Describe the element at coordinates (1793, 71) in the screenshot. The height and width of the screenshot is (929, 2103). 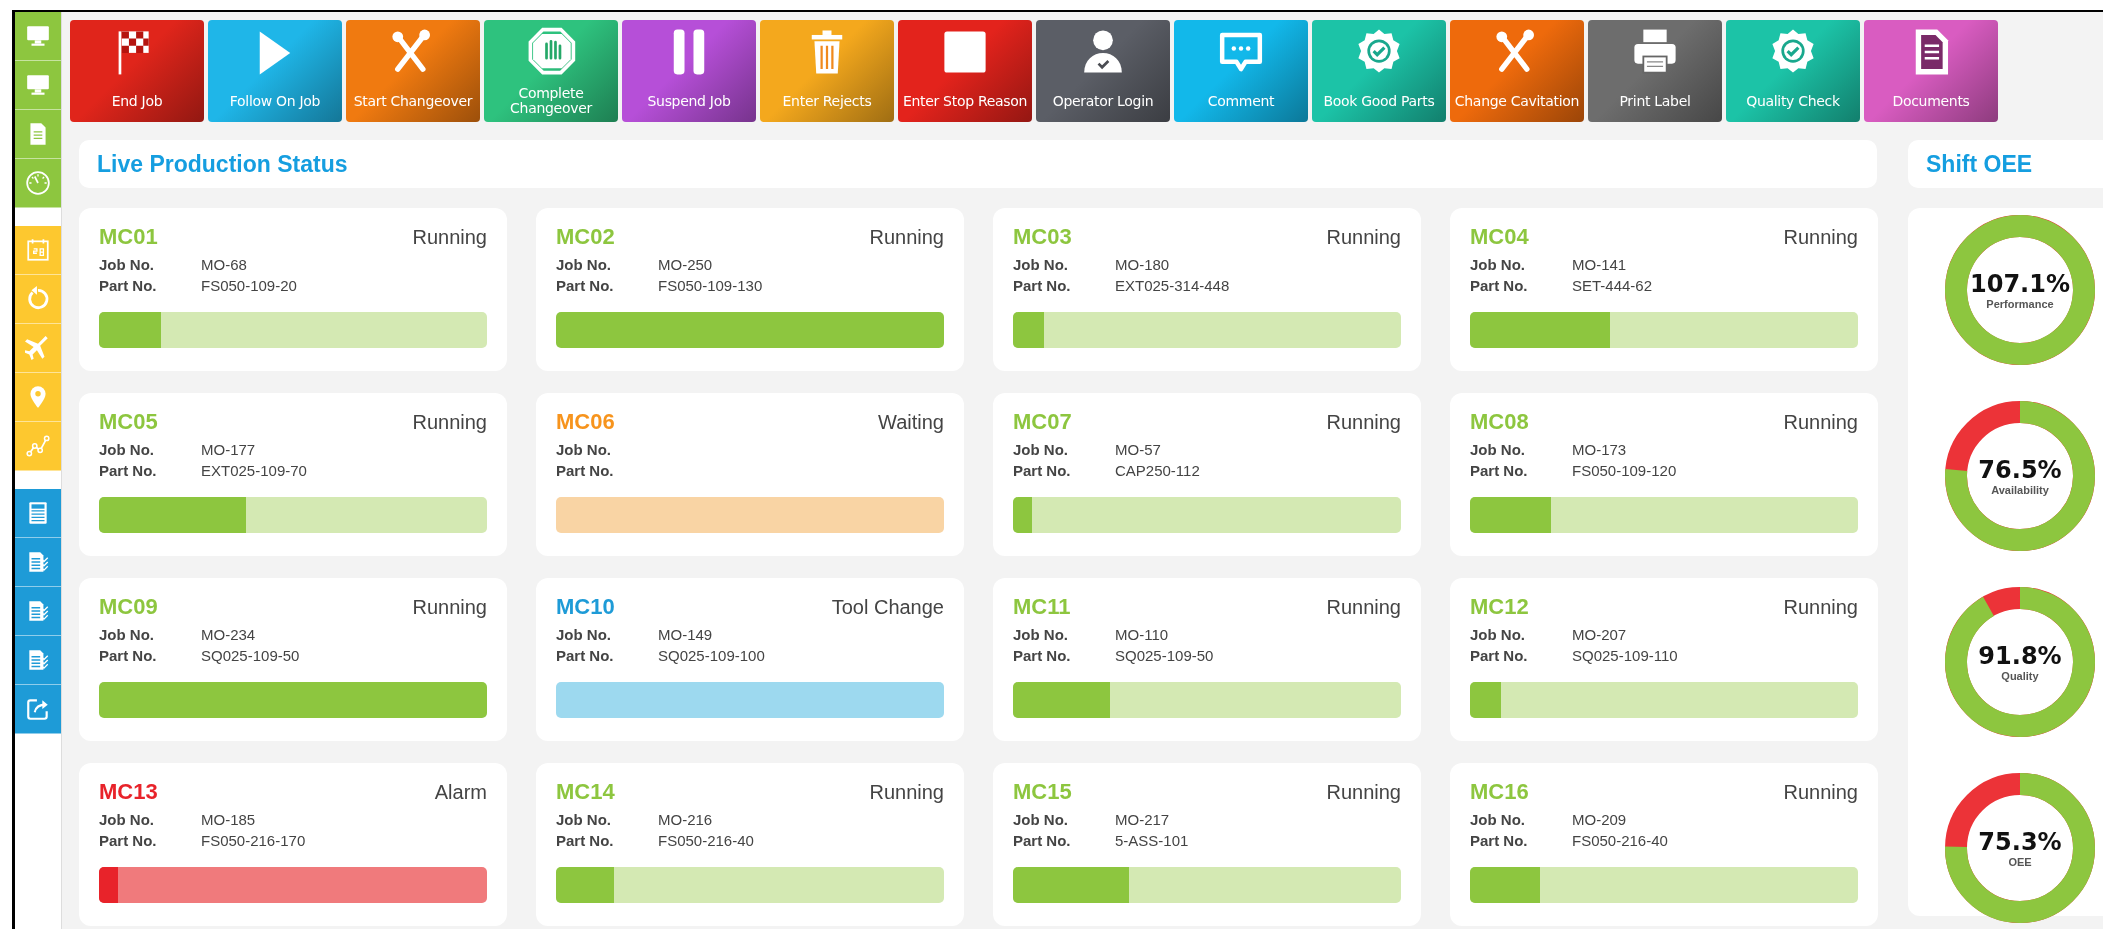
I see `toolbar-button: Quality Check` at that location.